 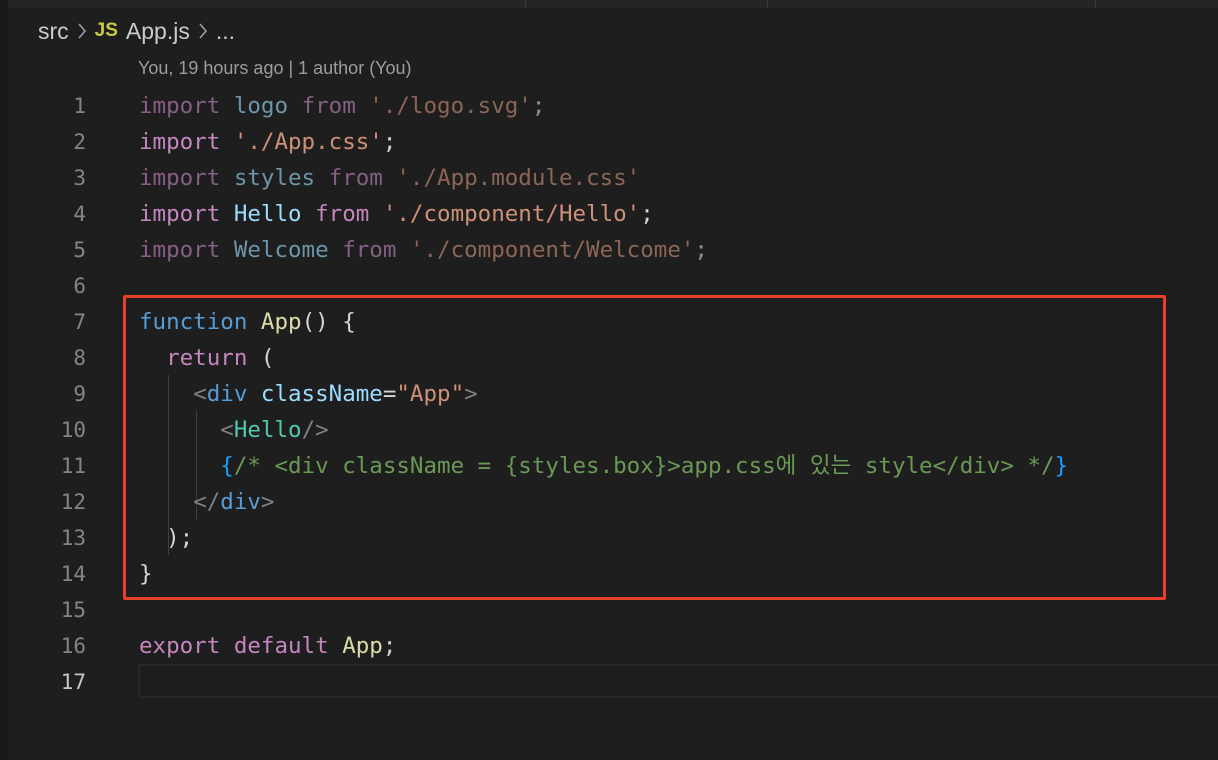 I want to click on code-token: App, so click(x=362, y=646).